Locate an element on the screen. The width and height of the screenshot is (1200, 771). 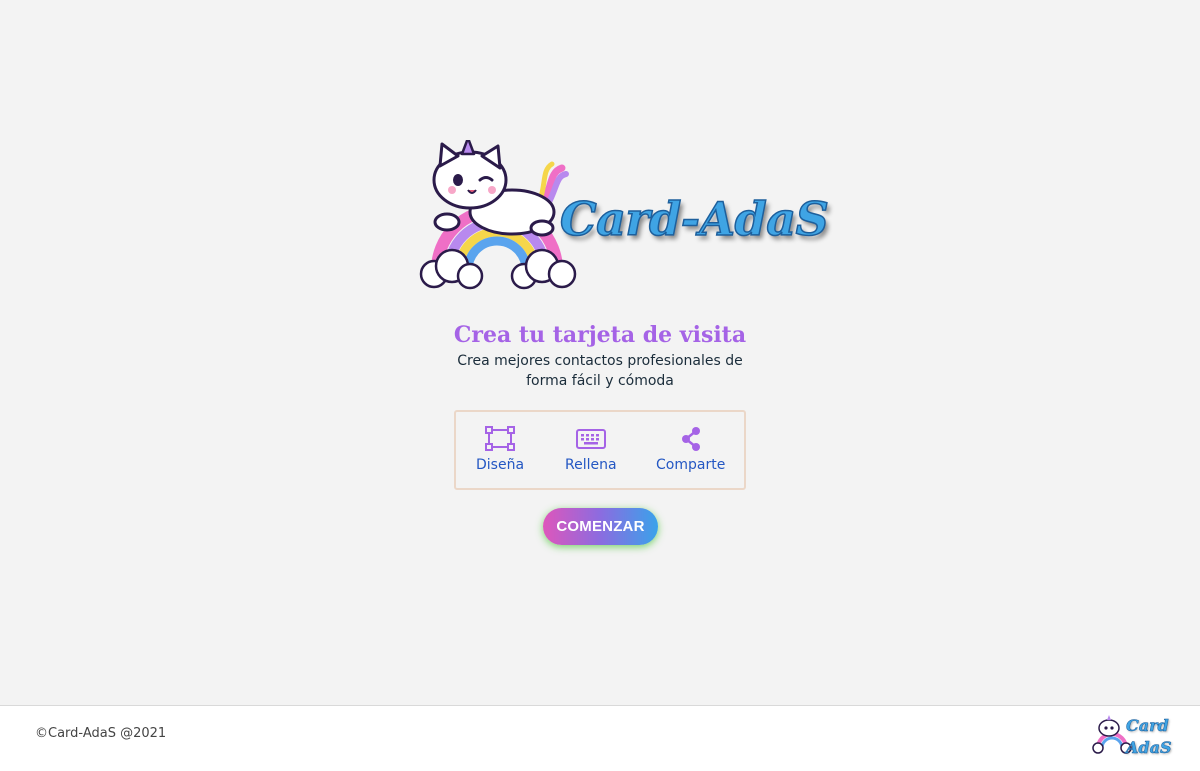
step-share: Comparte is located at coordinates (690, 449).